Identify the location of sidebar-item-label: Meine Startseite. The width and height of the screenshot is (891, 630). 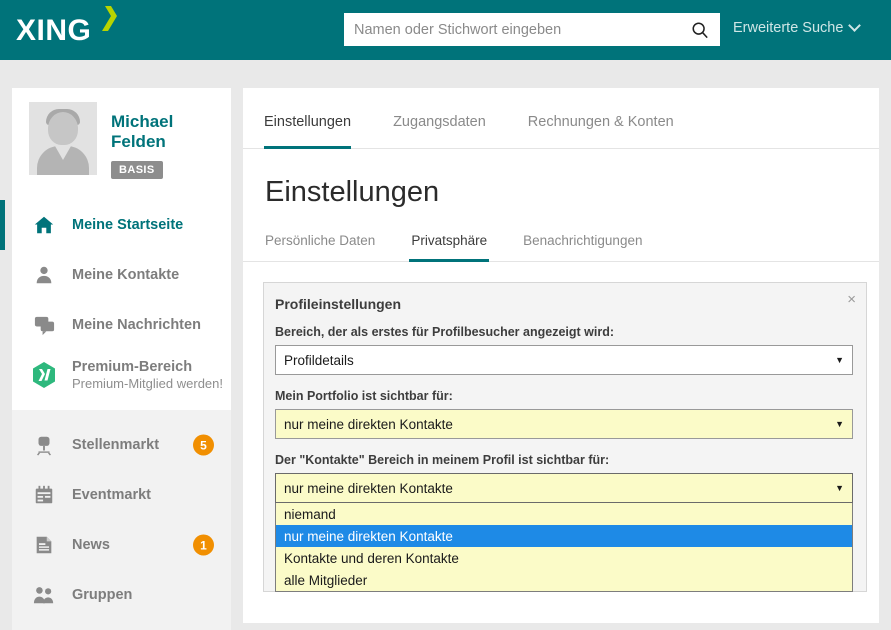
(128, 225).